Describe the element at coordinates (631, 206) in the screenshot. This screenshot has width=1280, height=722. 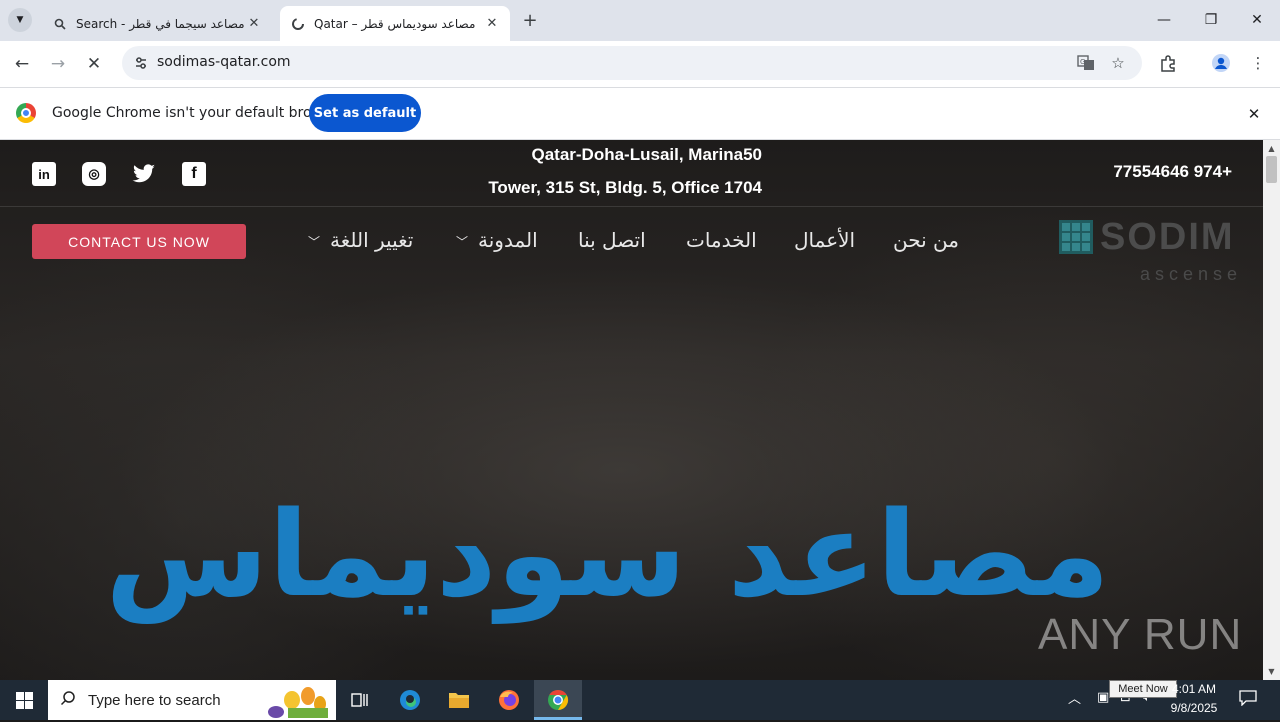
I see `header-divider` at that location.